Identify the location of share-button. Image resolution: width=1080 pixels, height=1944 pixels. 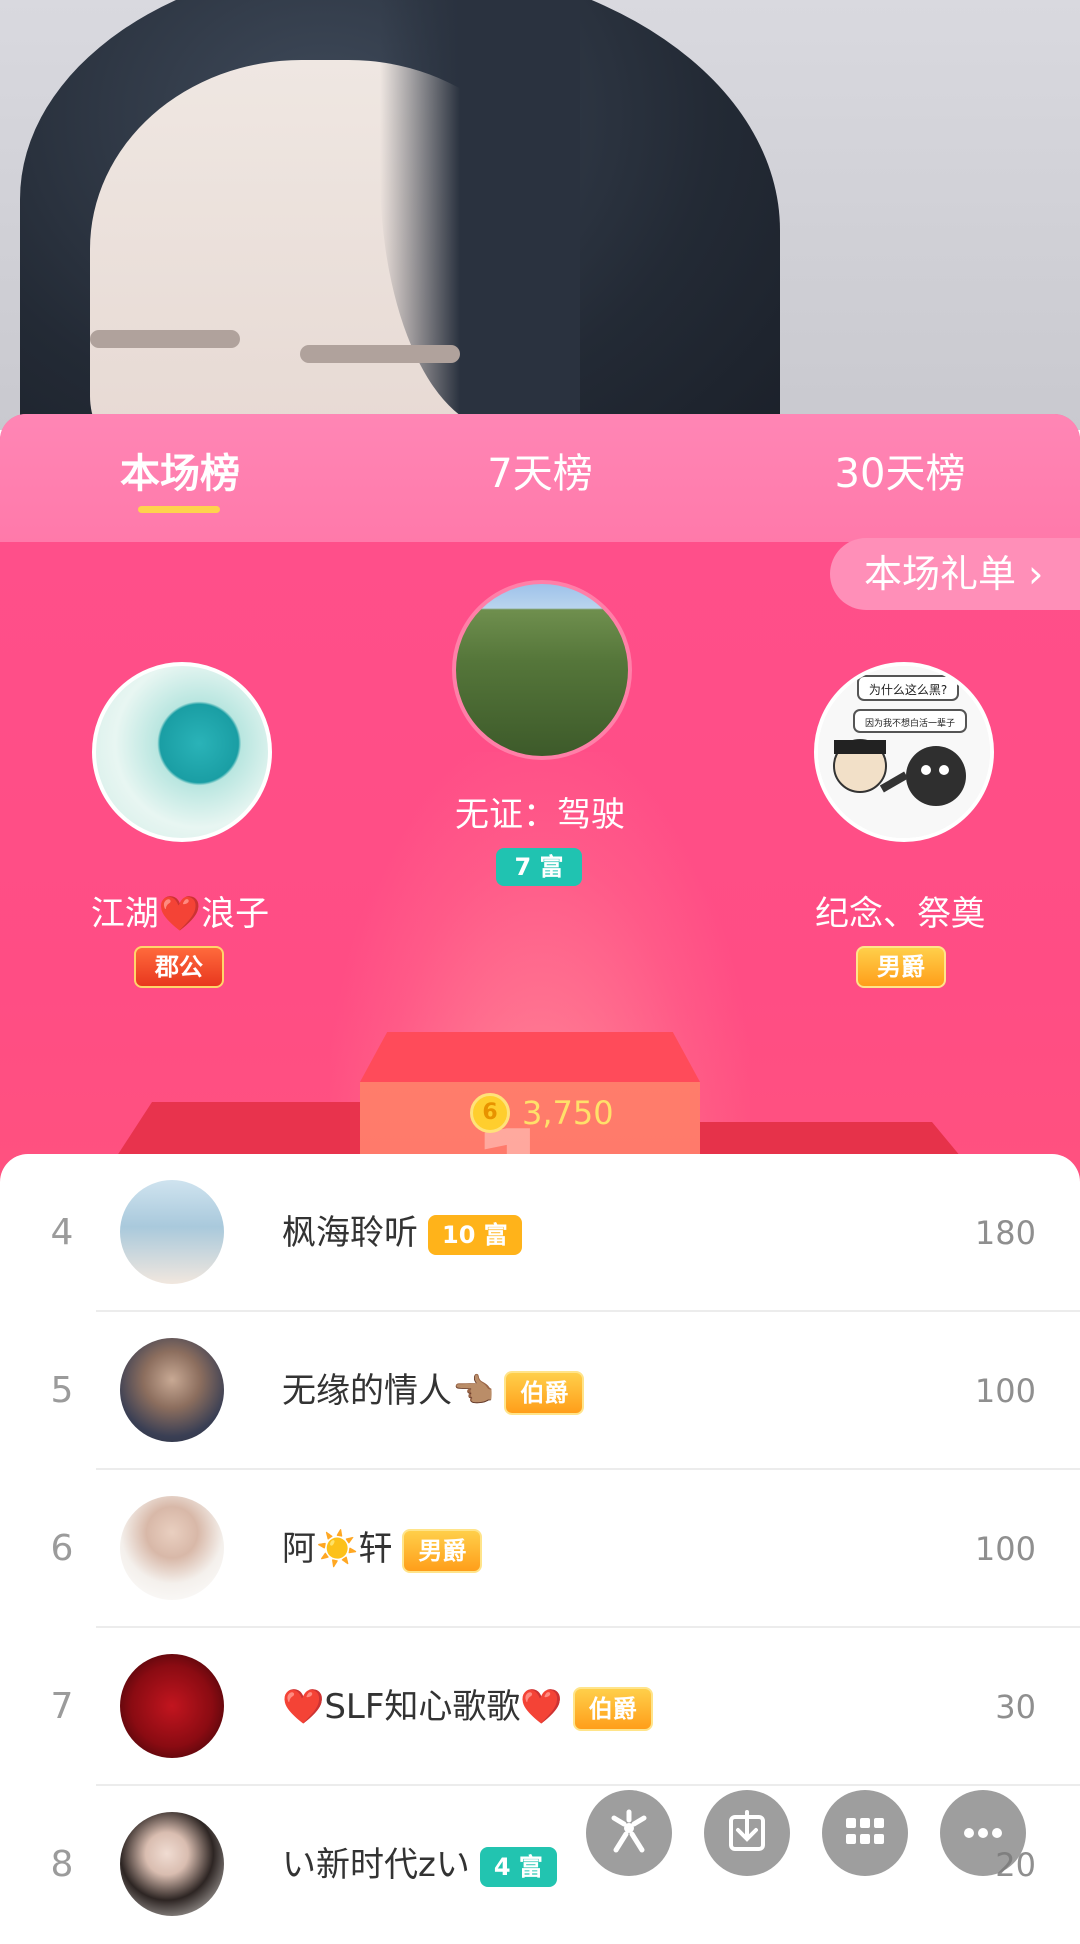
(629, 1833).